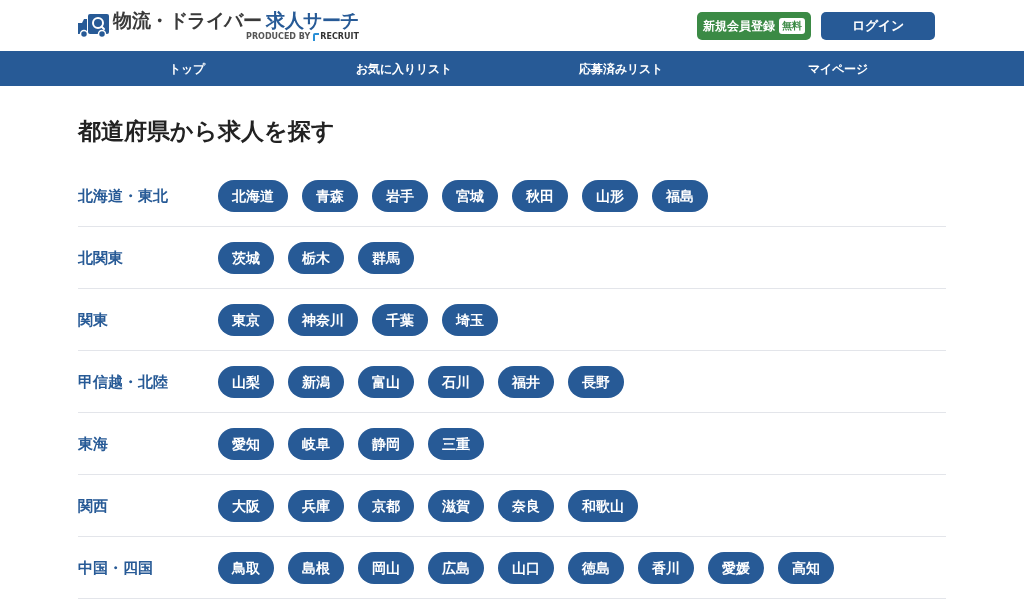 This screenshot has height=605, width=1024. What do you see at coordinates (246, 443) in the screenshot?
I see `prefecture-button: 愛知` at bounding box center [246, 443].